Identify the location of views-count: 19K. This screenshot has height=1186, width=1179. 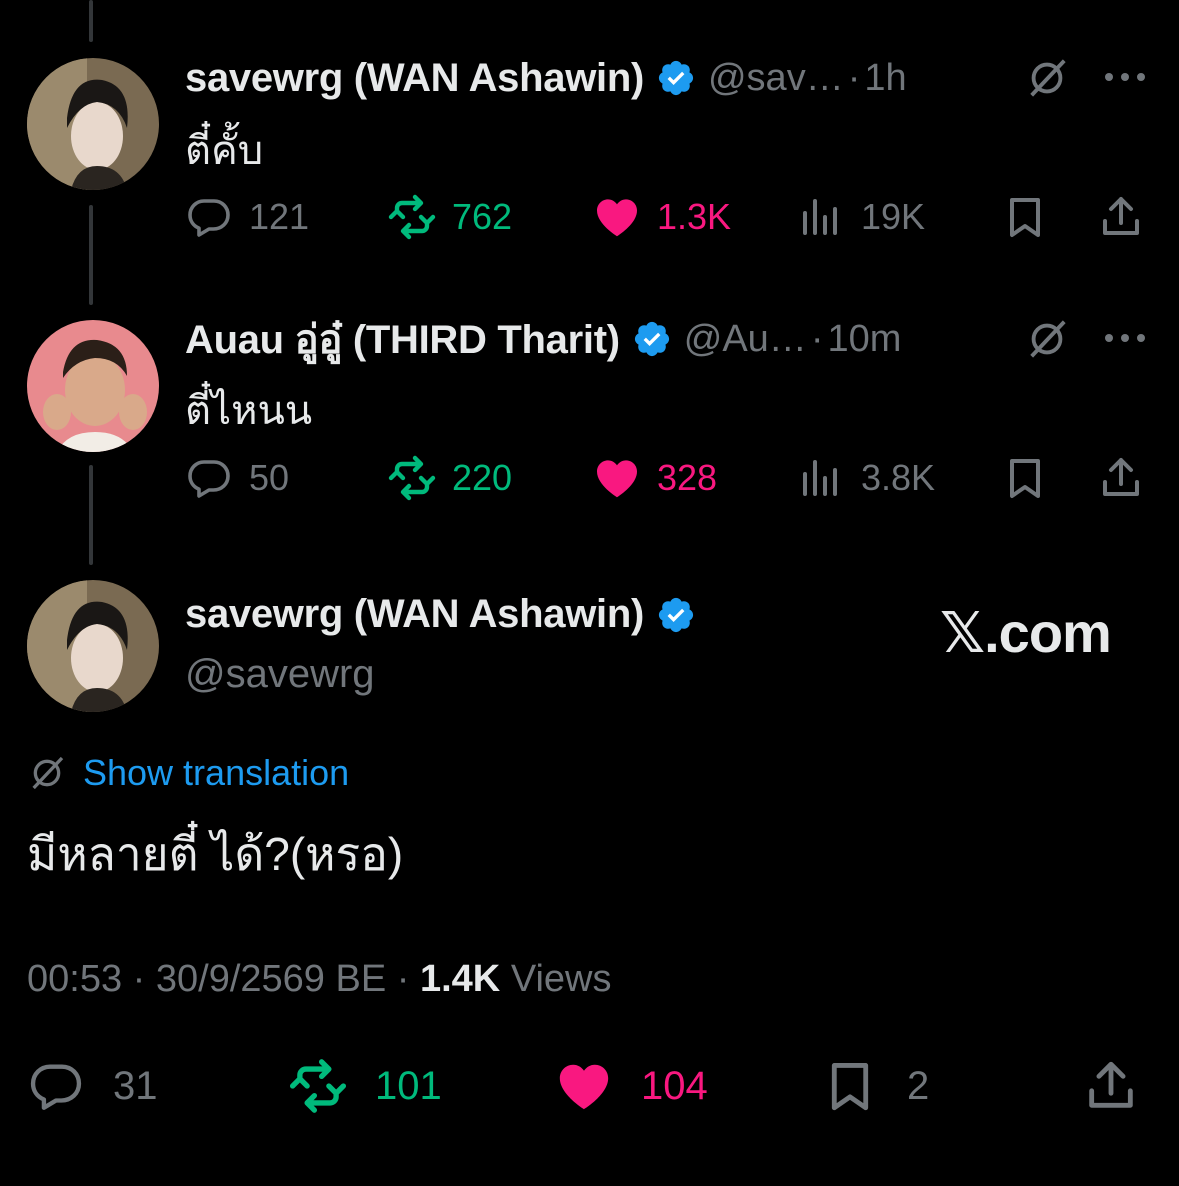
(893, 216).